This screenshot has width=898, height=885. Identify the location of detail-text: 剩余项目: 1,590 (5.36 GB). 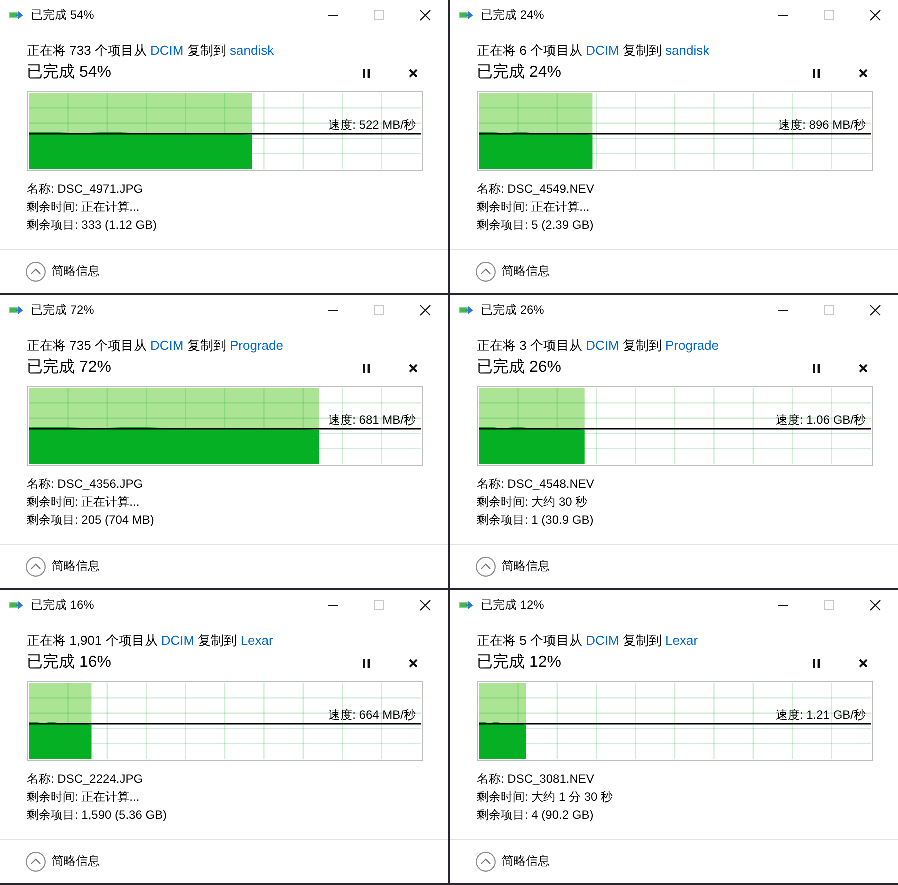
(97, 815).